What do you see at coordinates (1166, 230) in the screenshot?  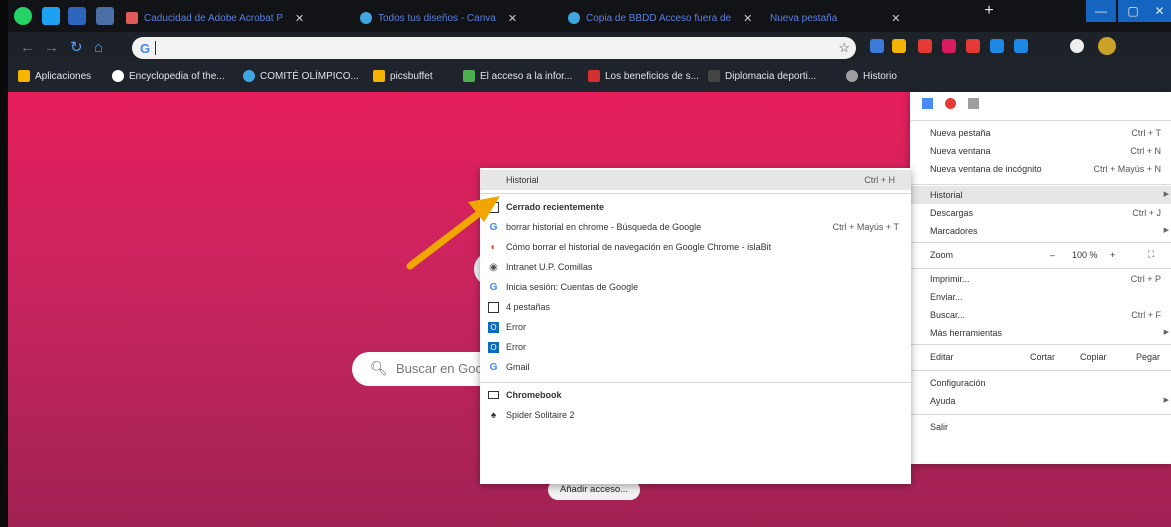 I see `chevron-right-icon: ▶` at bounding box center [1166, 230].